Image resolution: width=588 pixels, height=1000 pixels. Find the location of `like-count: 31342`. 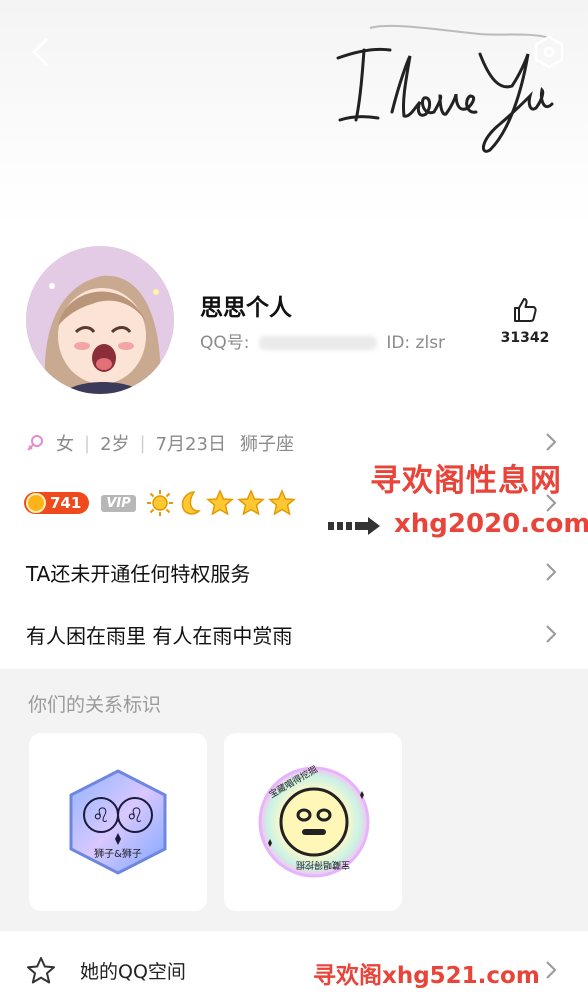

like-count: 31342 is located at coordinates (525, 338).